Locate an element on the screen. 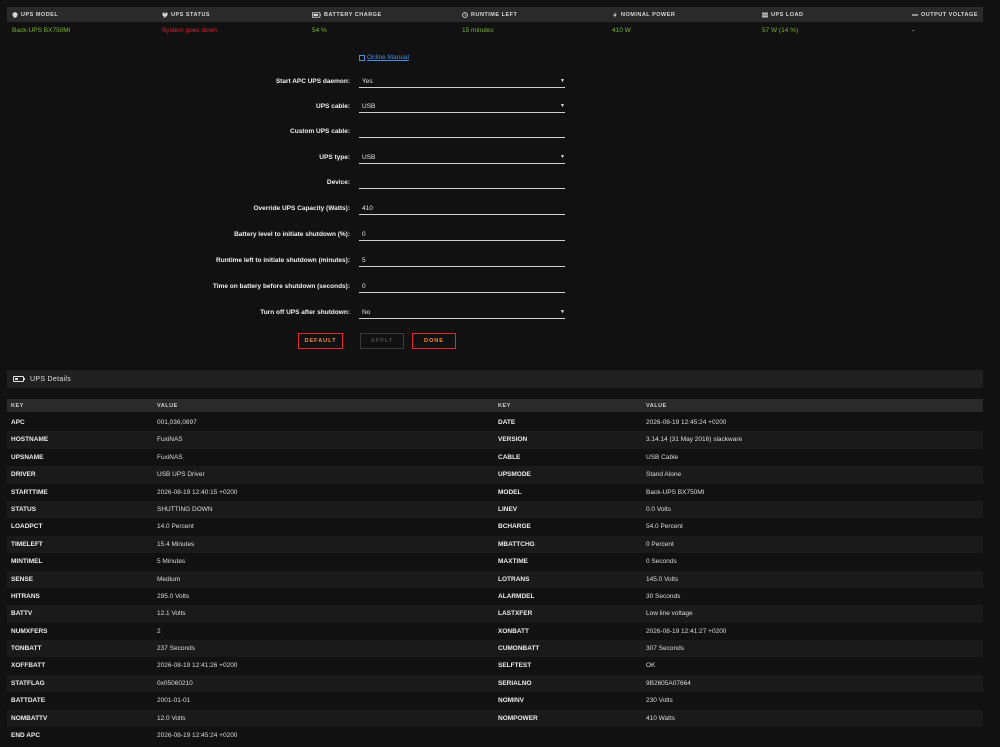  detail-value: 001,036,0897 is located at coordinates (177, 422).